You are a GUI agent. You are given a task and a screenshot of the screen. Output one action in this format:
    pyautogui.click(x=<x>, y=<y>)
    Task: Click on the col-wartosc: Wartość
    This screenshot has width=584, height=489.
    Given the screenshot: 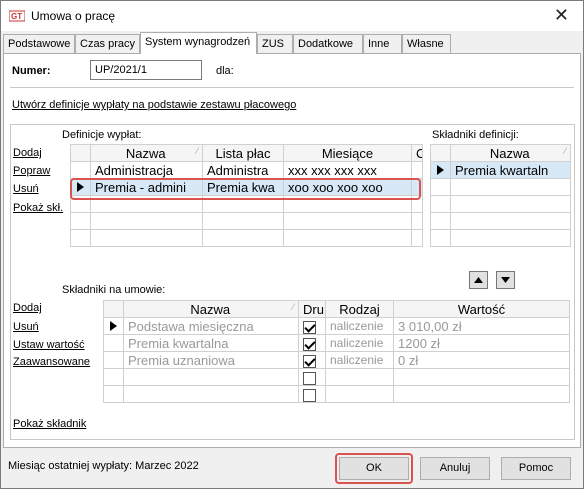 What is the action you would take?
    pyautogui.click(x=481, y=309)
    